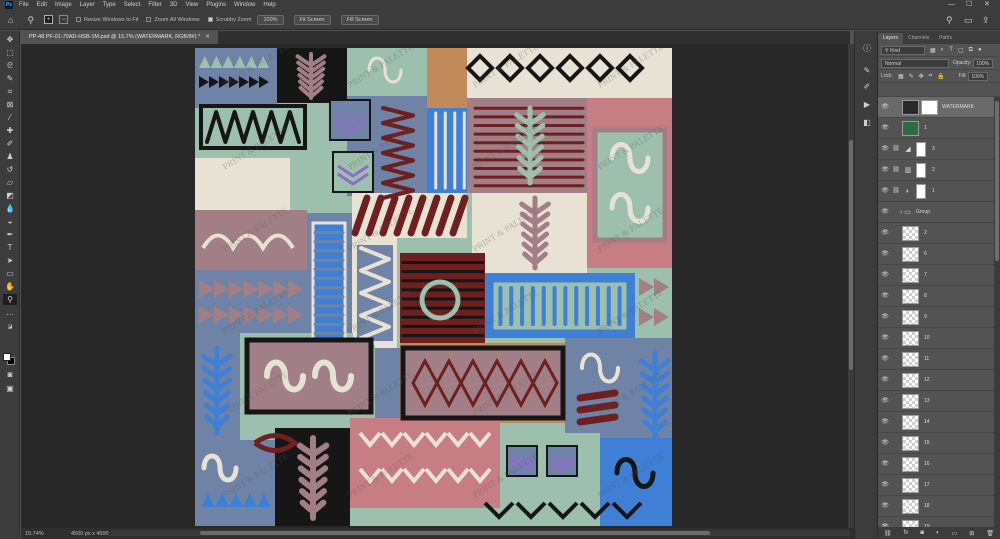 The image size is (1000, 539). What do you see at coordinates (936, 485) in the screenshot?
I see `layer-row: 👁 17` at bounding box center [936, 485].